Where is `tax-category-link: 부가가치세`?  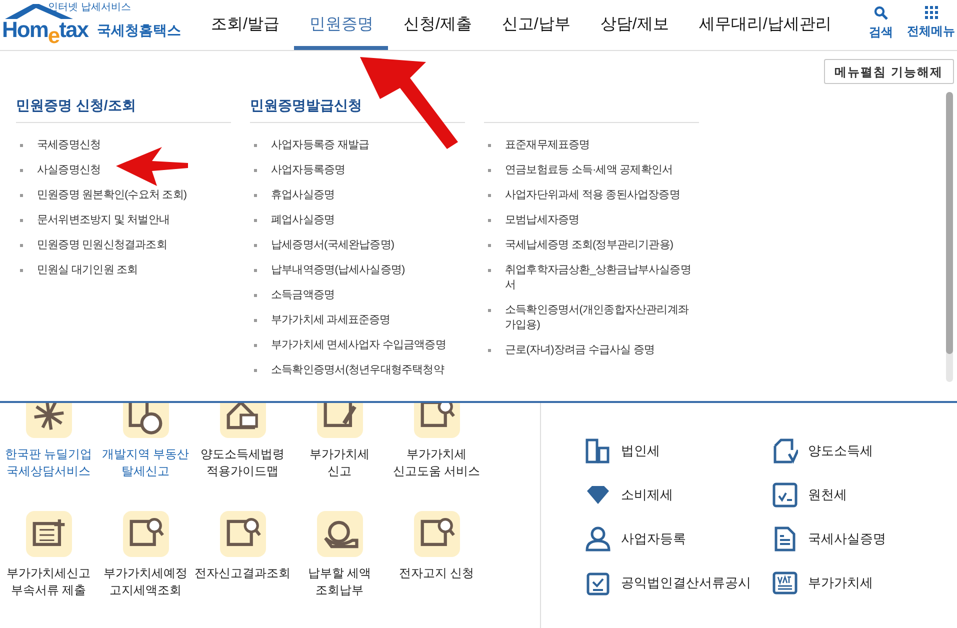
tax-category-link: 부가가치세 is located at coordinates (840, 582).